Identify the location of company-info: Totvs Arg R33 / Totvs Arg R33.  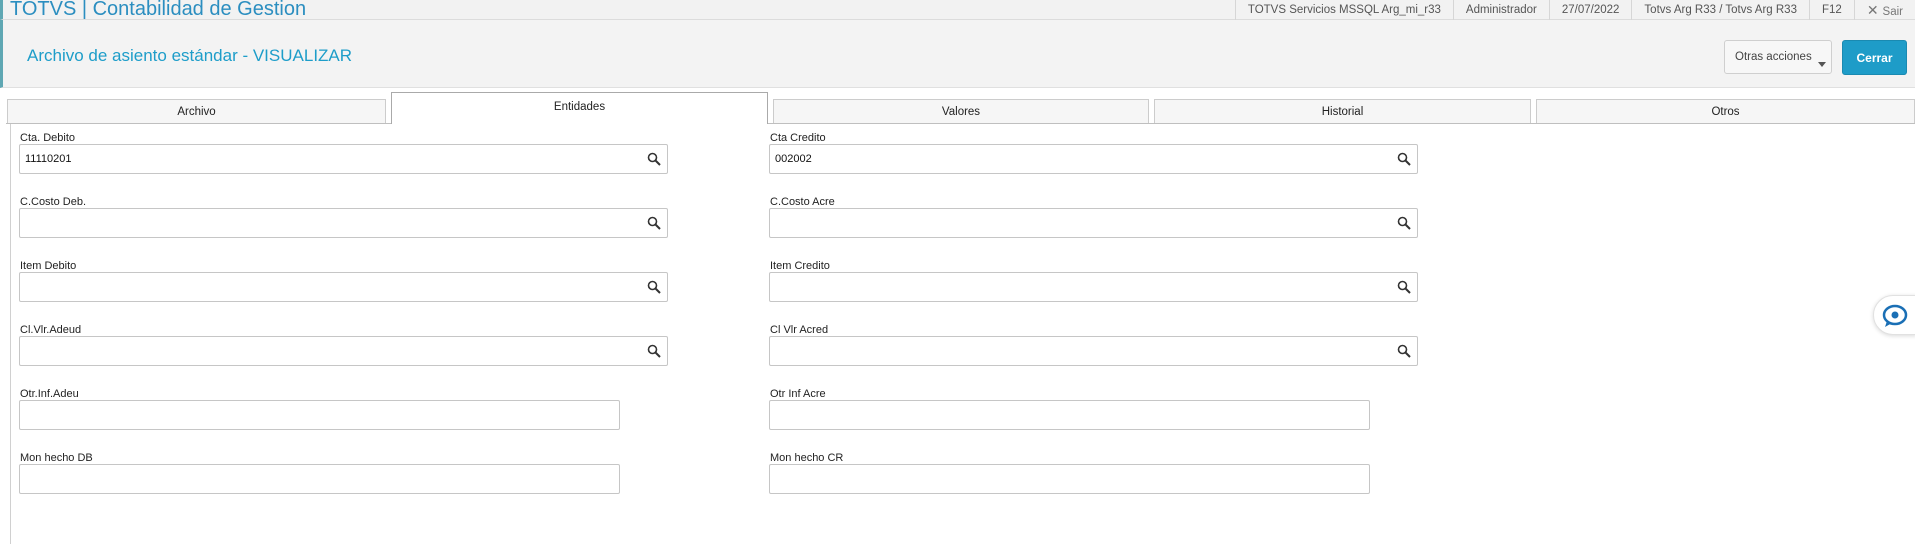
(1720, 10).